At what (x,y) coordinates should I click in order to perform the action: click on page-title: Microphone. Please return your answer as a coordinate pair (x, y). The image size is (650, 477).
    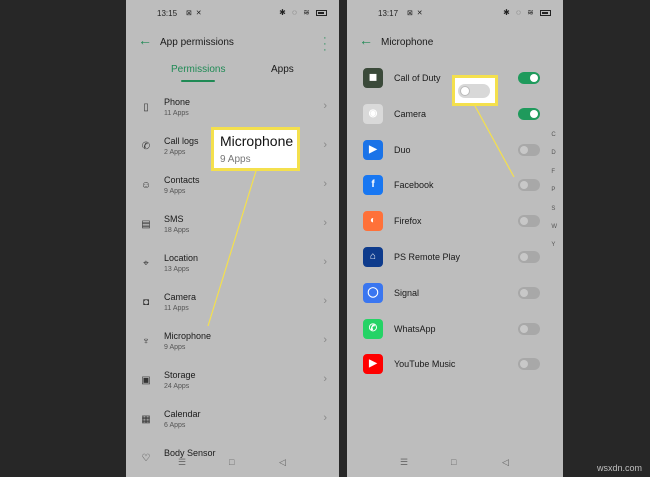
    Looking at the image, I should click on (407, 42).